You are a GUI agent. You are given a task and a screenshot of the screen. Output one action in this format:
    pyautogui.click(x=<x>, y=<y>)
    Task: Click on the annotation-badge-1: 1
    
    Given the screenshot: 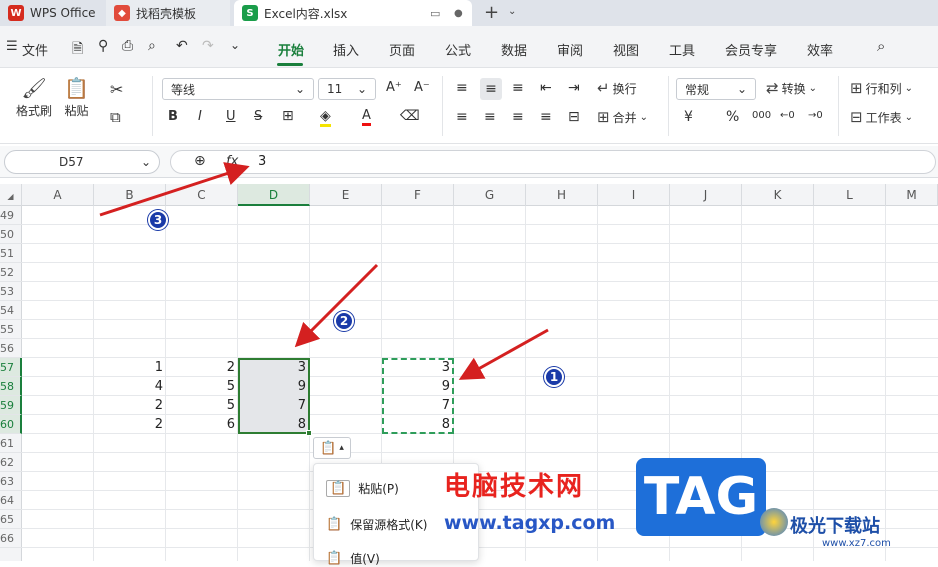 What is the action you would take?
    pyautogui.click(x=554, y=377)
    